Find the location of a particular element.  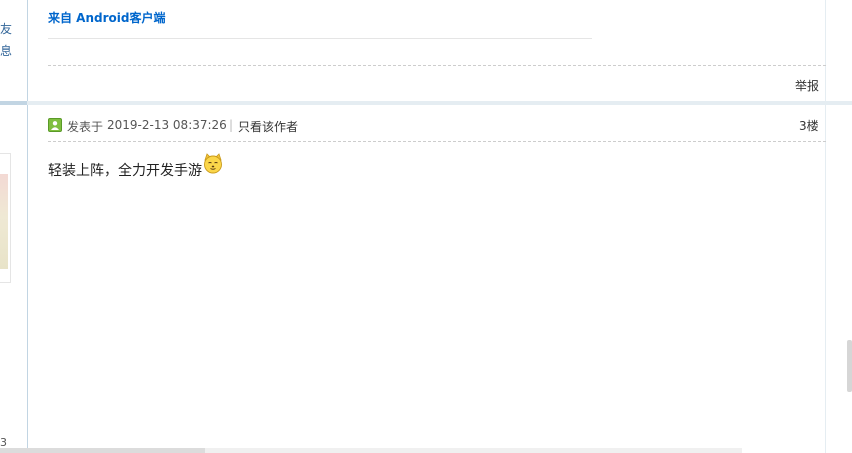

post-timestamp: 2019-2-13 08:37:26 is located at coordinates (167, 125).